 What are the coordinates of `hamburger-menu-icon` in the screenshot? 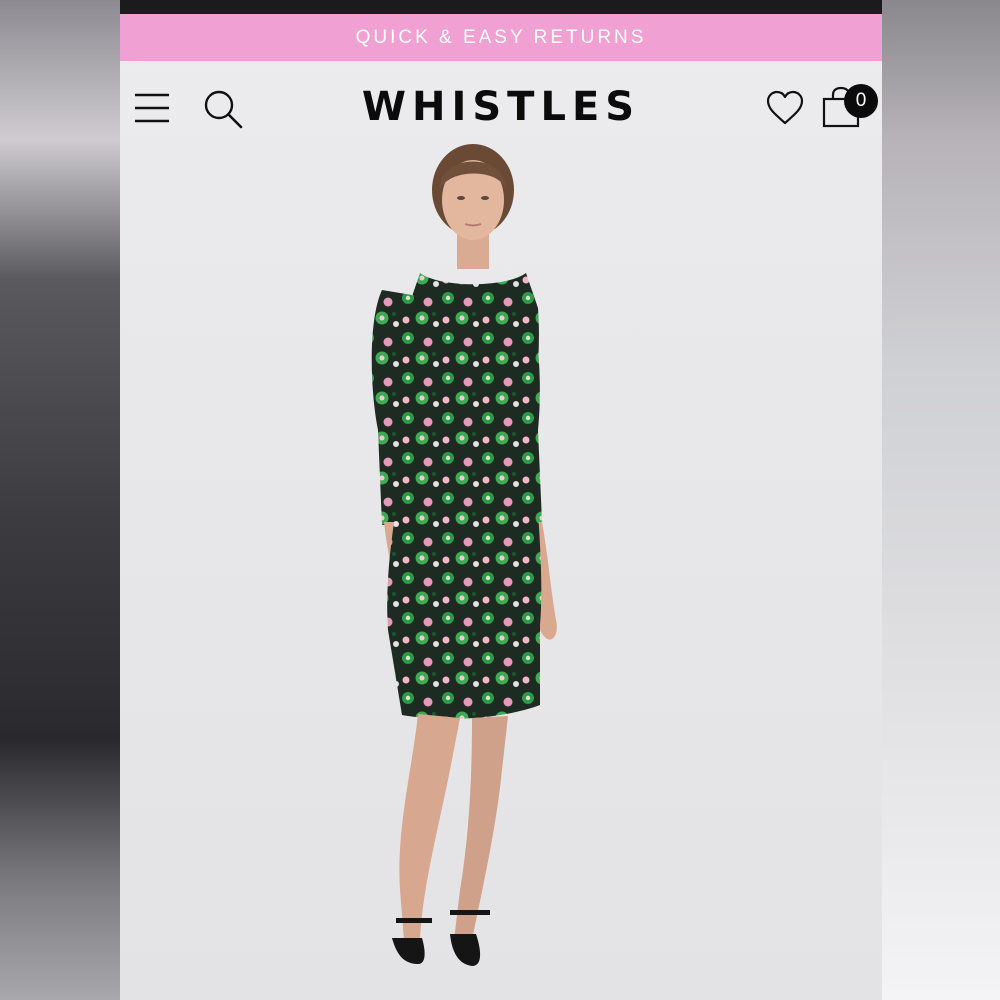 It's located at (152, 108).